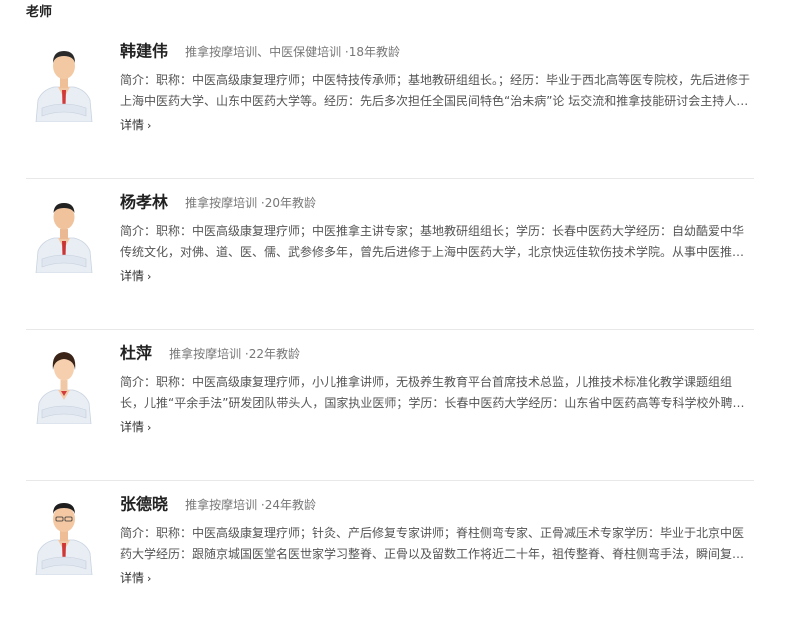 The image size is (800, 631). I want to click on teacher-header: 张德晓 推拿按摩培训 ·24年教龄, so click(437, 504).